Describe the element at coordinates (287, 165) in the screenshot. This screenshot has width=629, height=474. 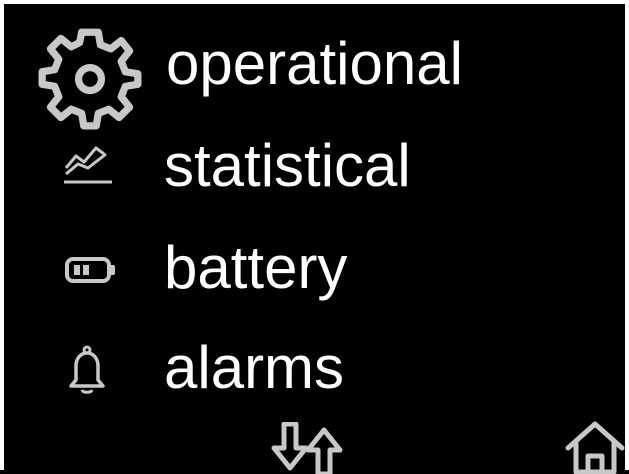
I see `menu-item-label: statistical` at that location.